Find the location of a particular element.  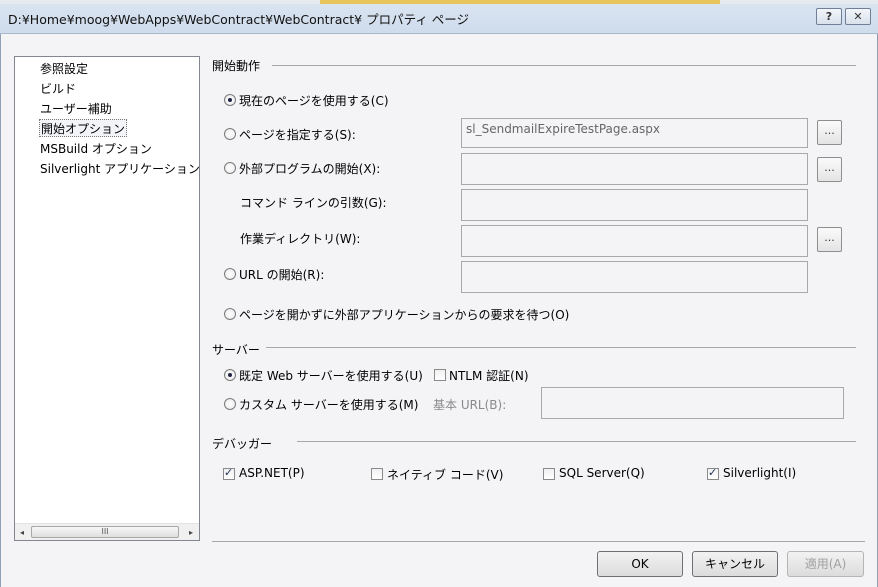

category-item-build: ビルド is located at coordinates (58, 89).